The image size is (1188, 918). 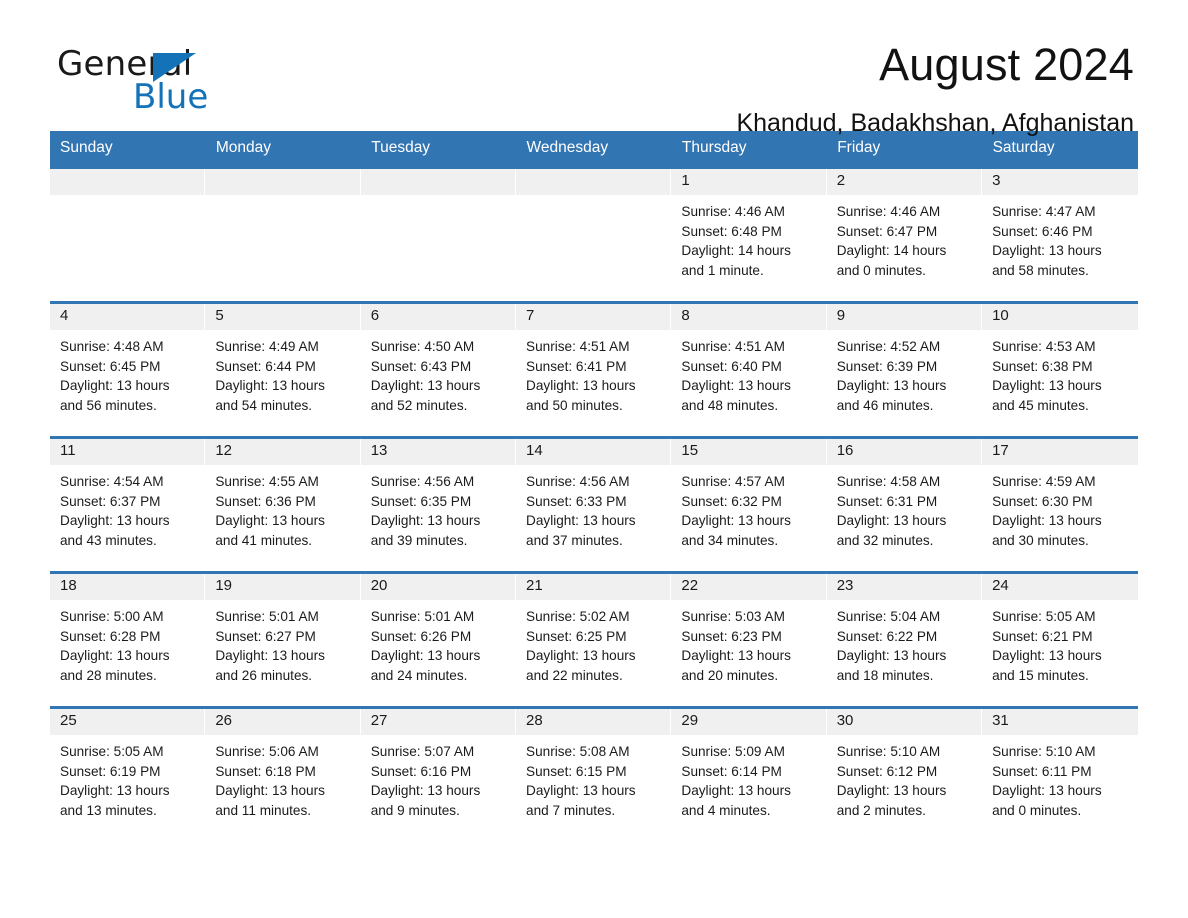 What do you see at coordinates (422, 751) in the screenshot?
I see `sunrise-time: Sunrise: 5:07 AM` at bounding box center [422, 751].